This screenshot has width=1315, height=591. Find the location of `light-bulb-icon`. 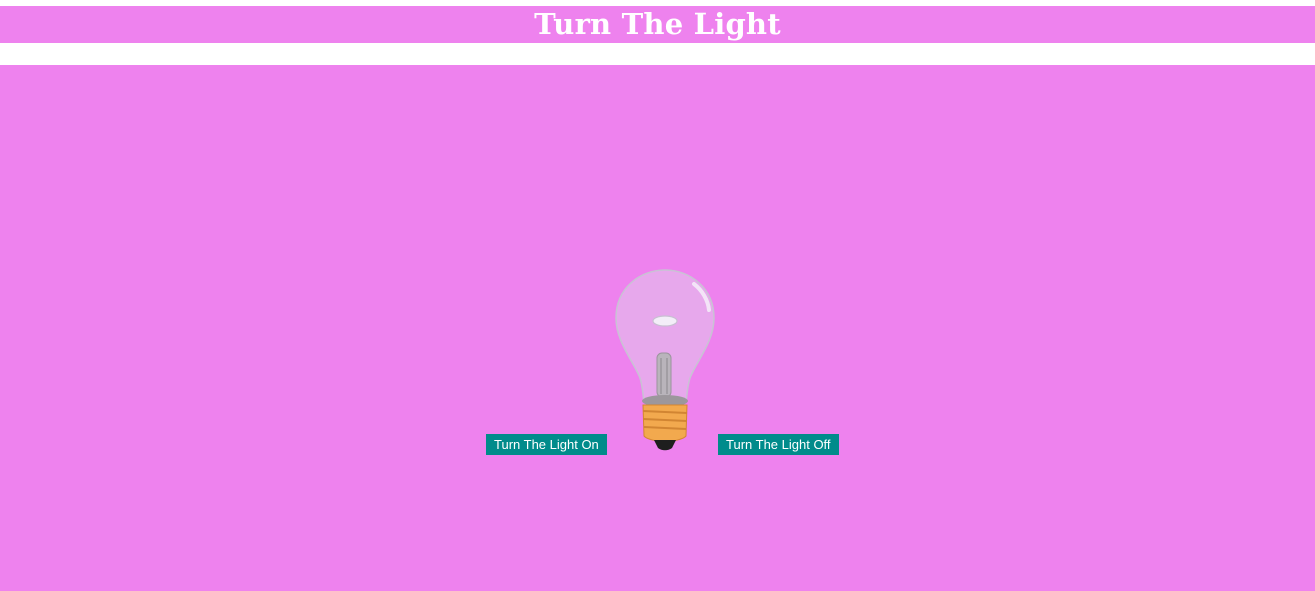

light-bulb-icon is located at coordinates (665, 360).